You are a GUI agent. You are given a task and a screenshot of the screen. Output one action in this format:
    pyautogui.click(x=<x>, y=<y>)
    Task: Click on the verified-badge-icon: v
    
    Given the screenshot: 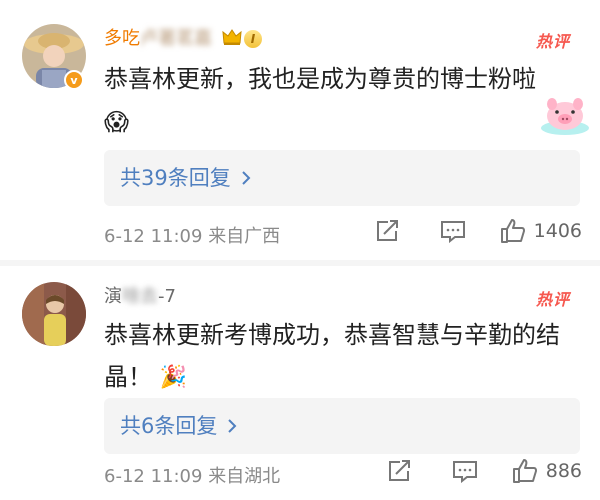 What is the action you would take?
    pyautogui.click(x=74, y=80)
    